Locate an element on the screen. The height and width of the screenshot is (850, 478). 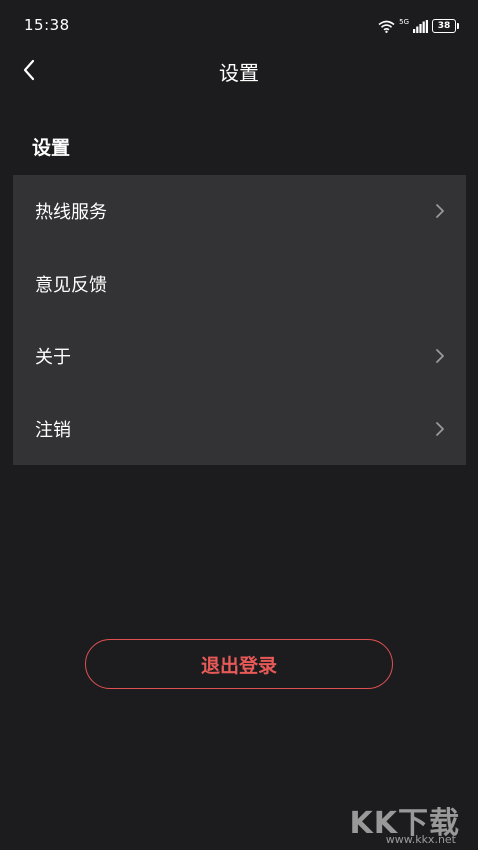
wifi-icon is located at coordinates (386, 26).